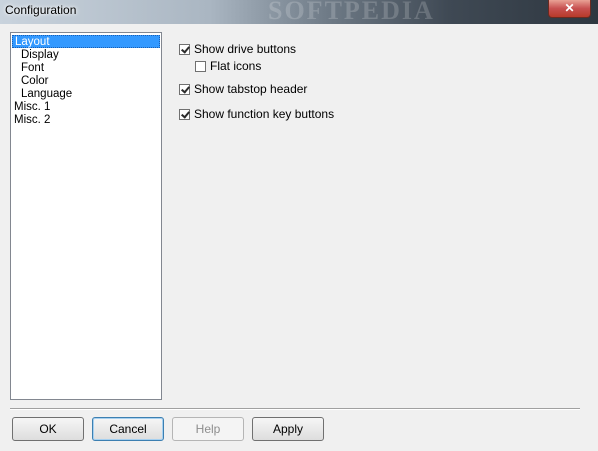 This screenshot has width=598, height=451. I want to click on cancel-button: Cancel, so click(128, 429).